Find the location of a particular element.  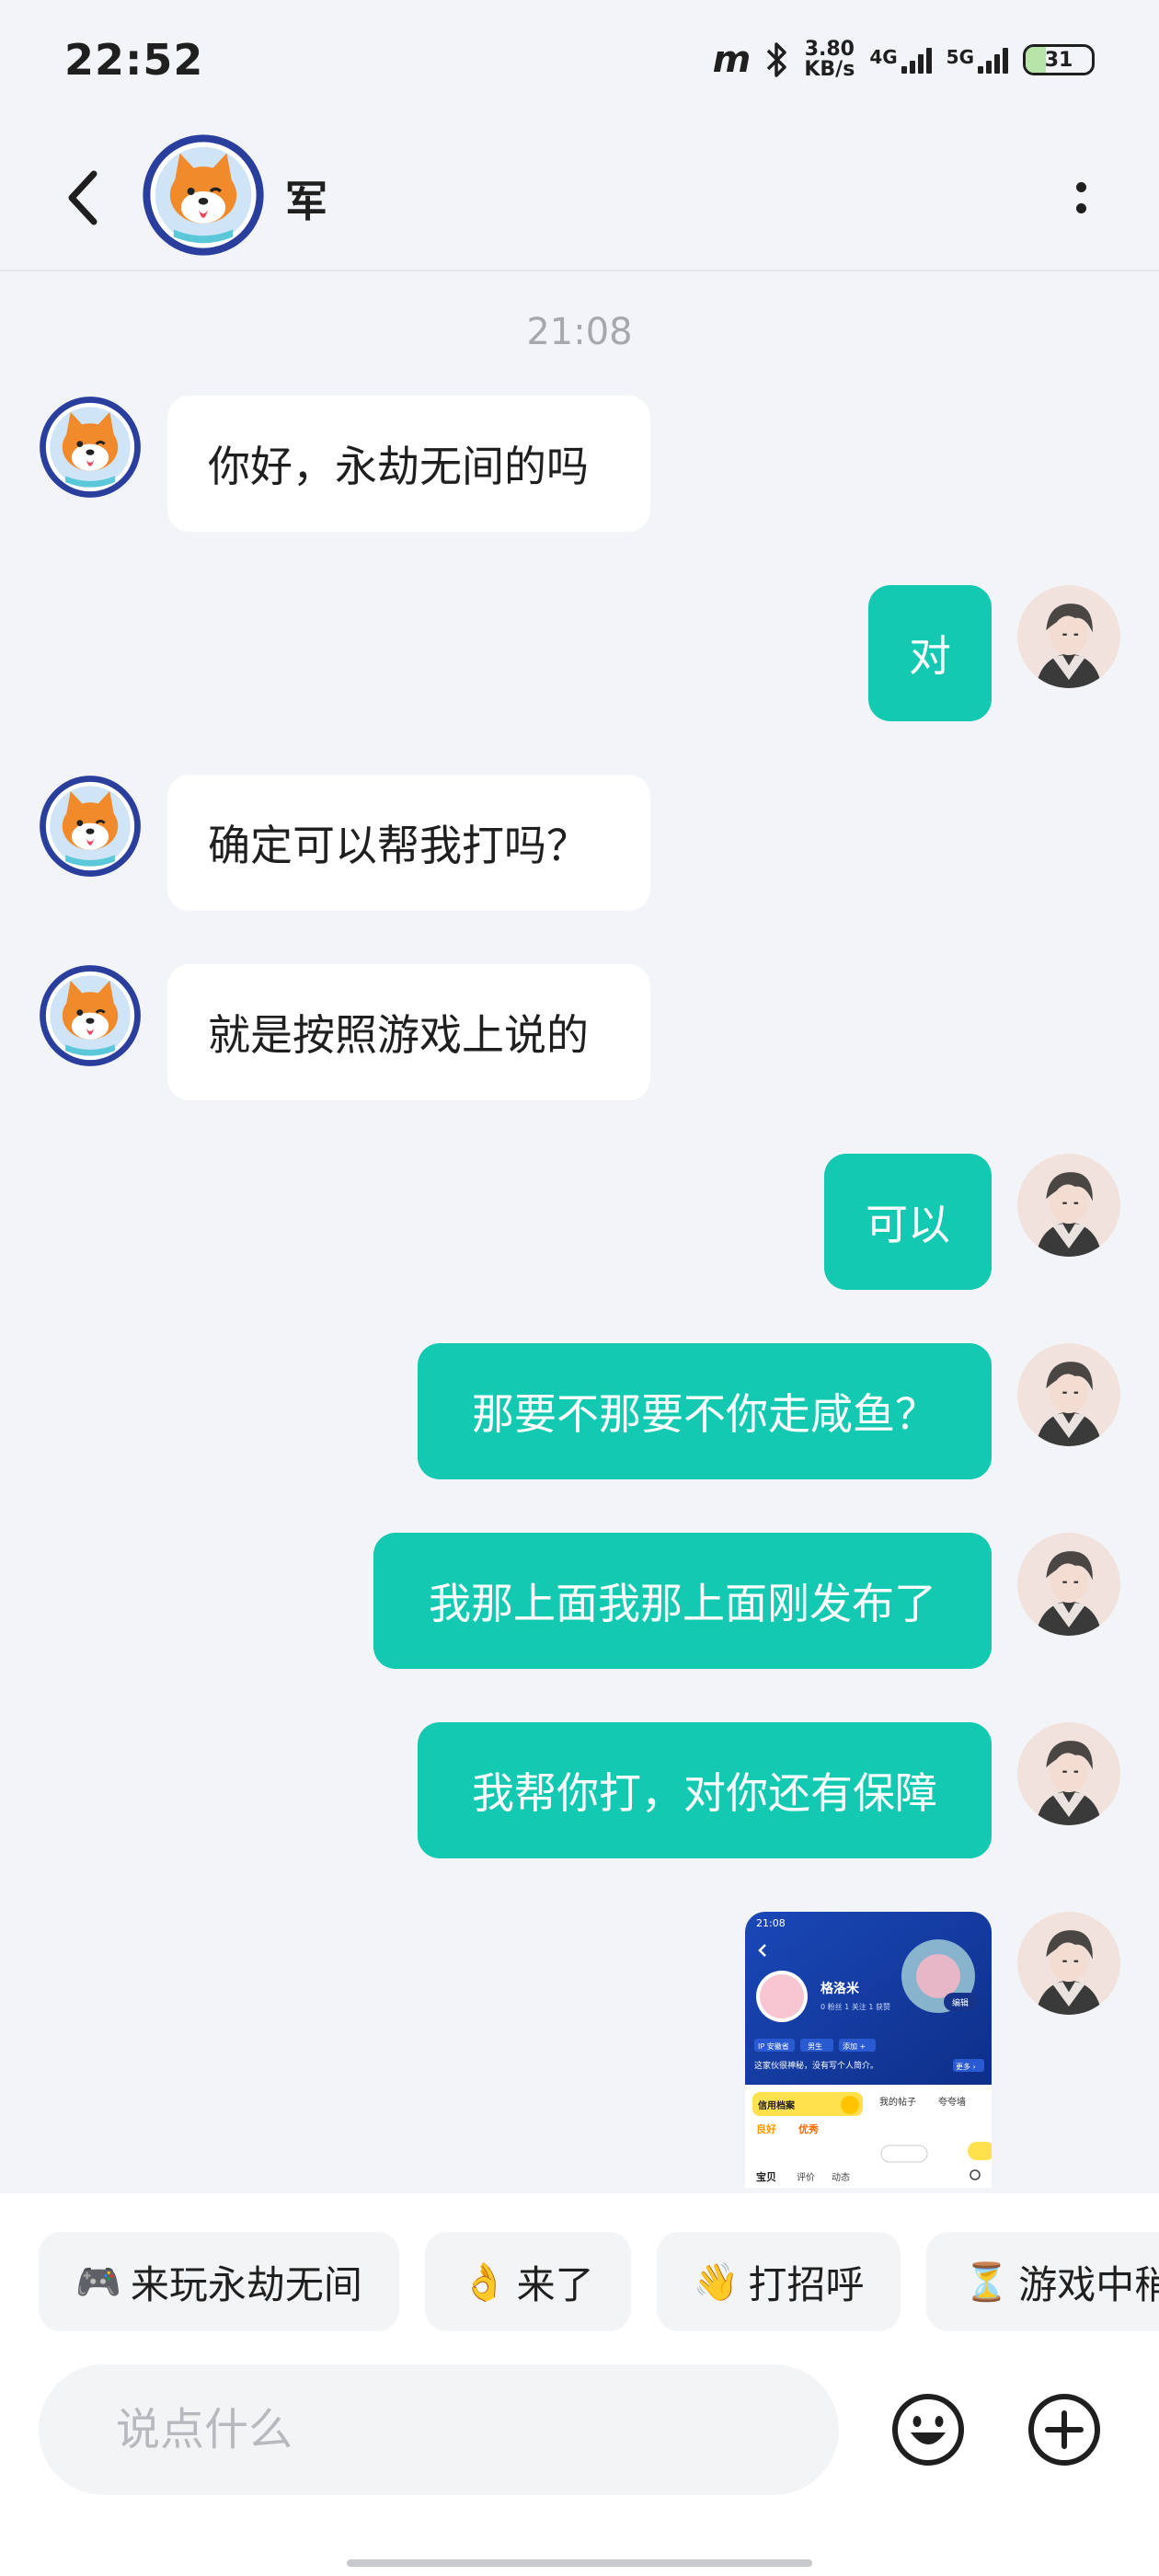

message-bubble-outgoing: 我帮你打，对你还有保障 is located at coordinates (705, 1790).